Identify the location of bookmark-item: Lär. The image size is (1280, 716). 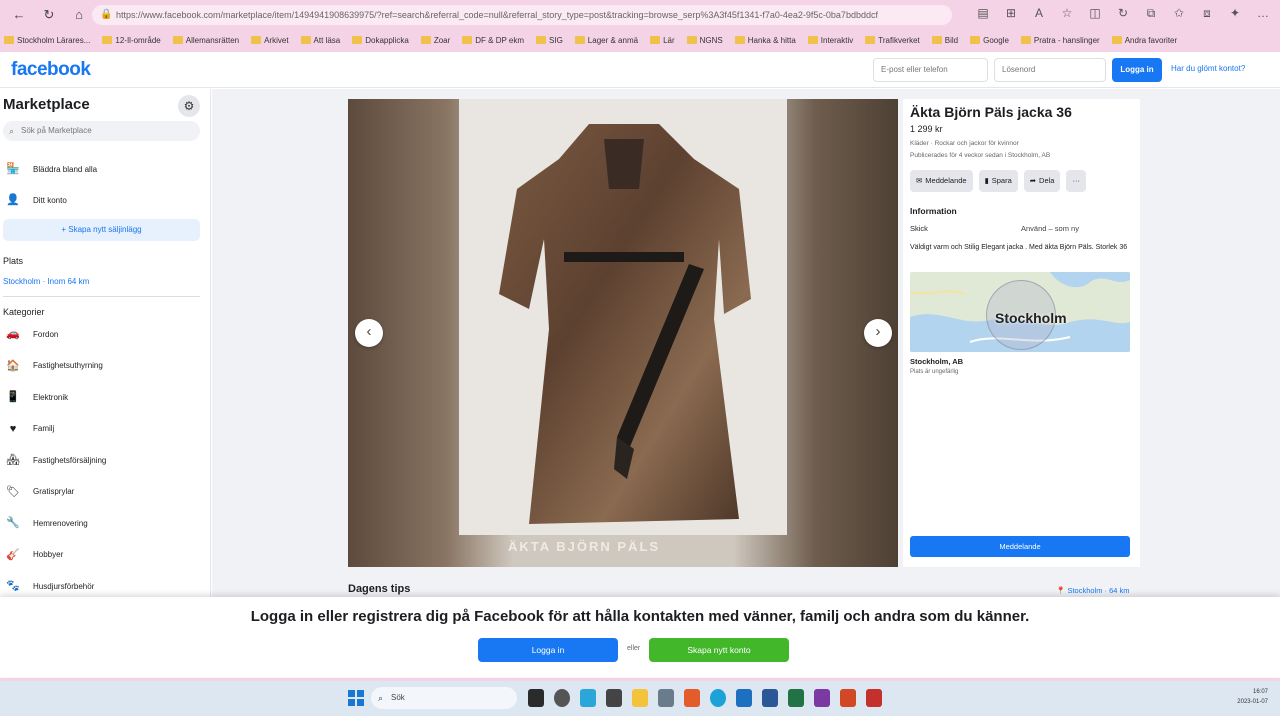
(662, 40).